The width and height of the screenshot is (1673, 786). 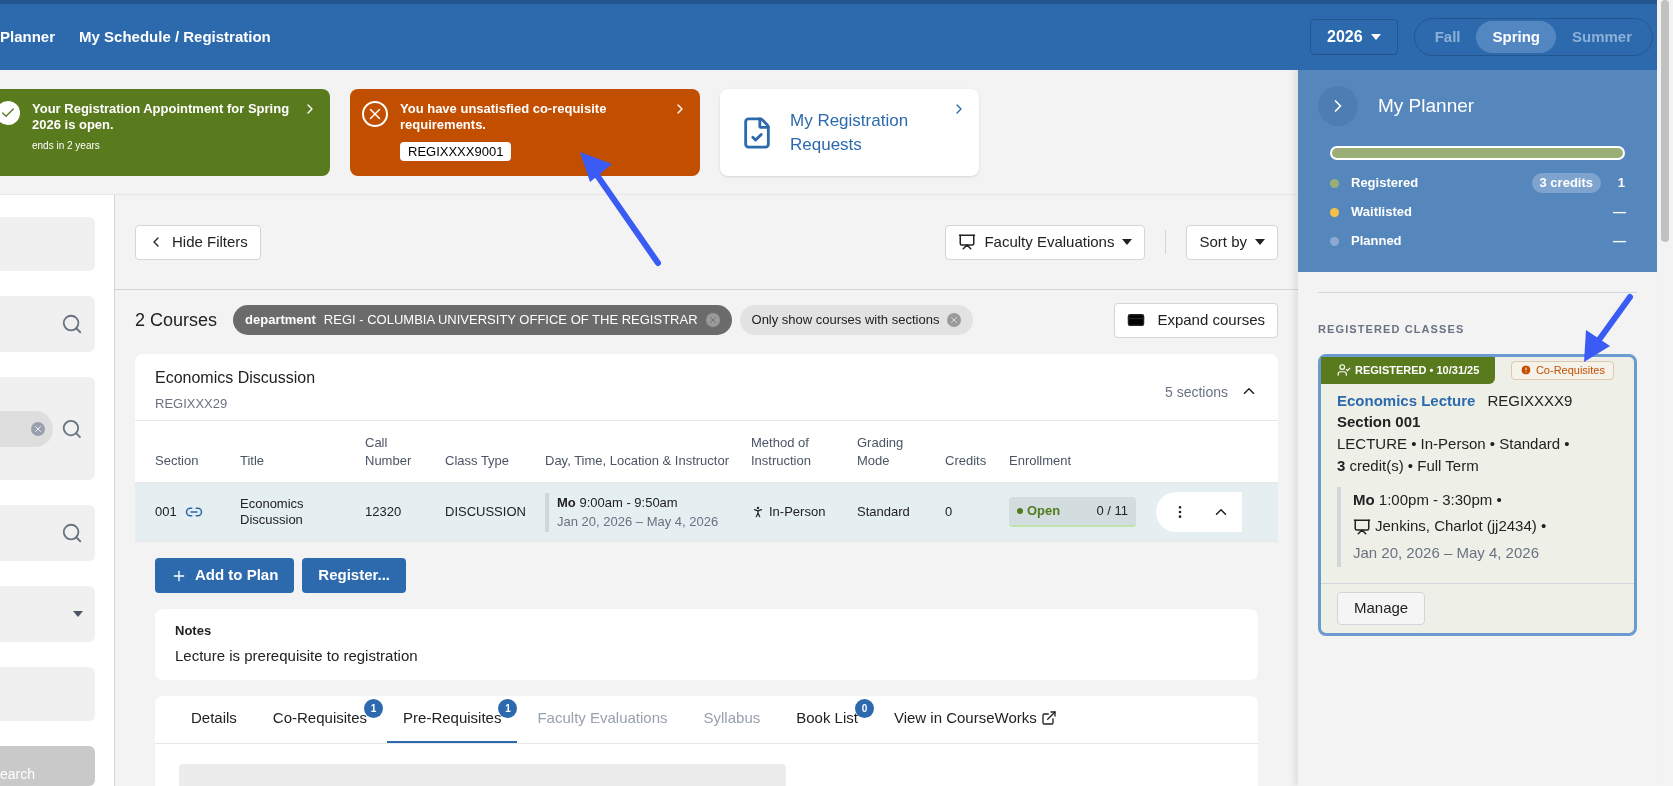 What do you see at coordinates (504, 117) in the screenshot?
I see `banner-message: You have unsatisfied co-requisite requirements.` at bounding box center [504, 117].